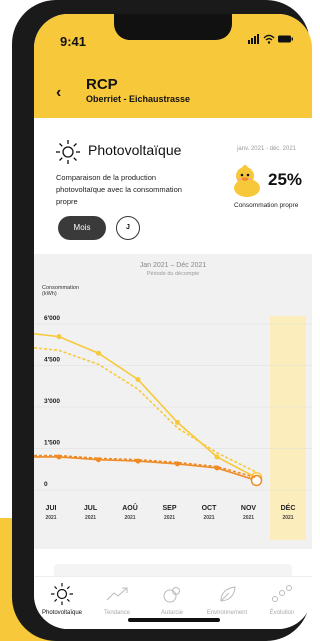  I want to click on y-tick-label: 4'500, so click(52, 360).